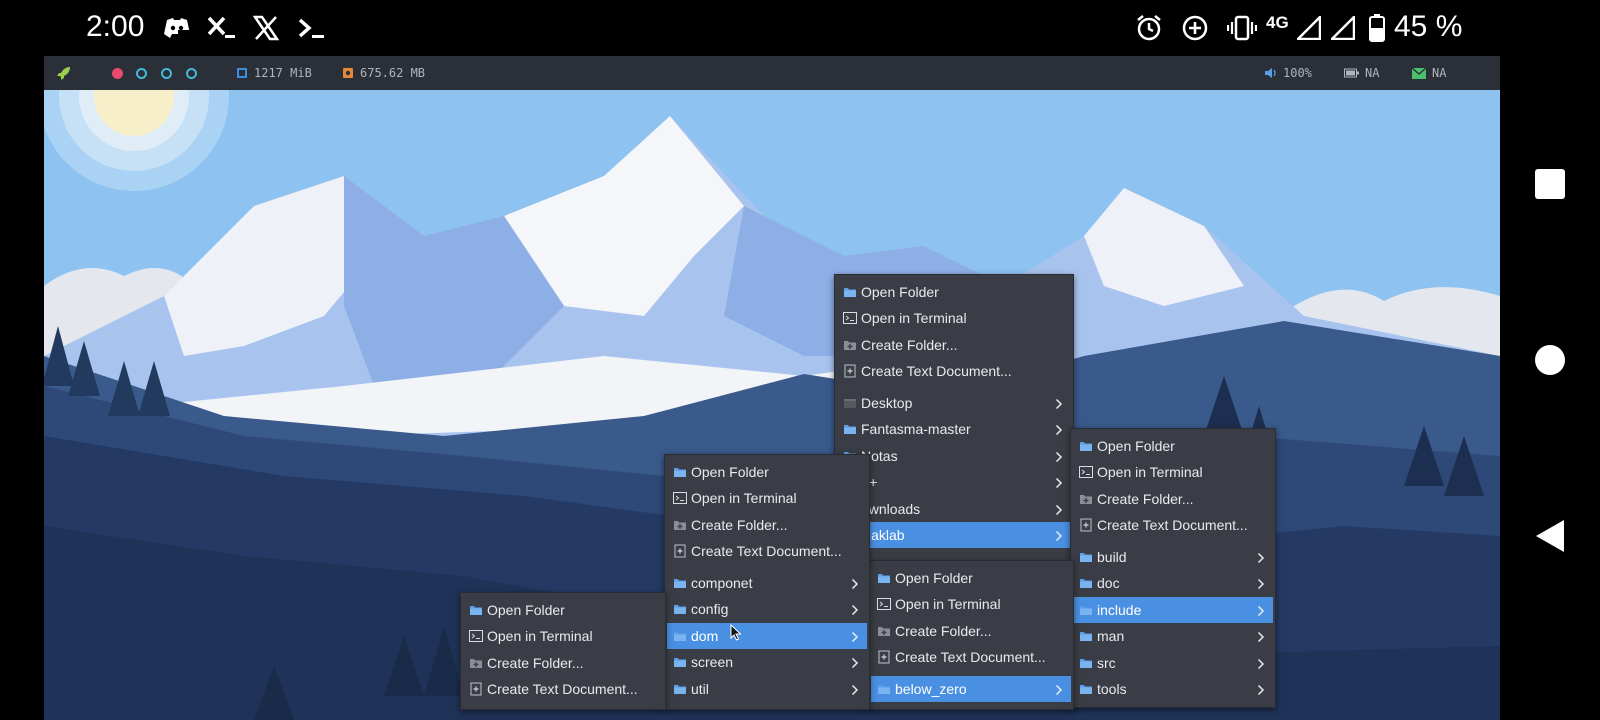  Describe the element at coordinates (736, 632) in the screenshot. I see `mouse-pointer-icon` at that location.